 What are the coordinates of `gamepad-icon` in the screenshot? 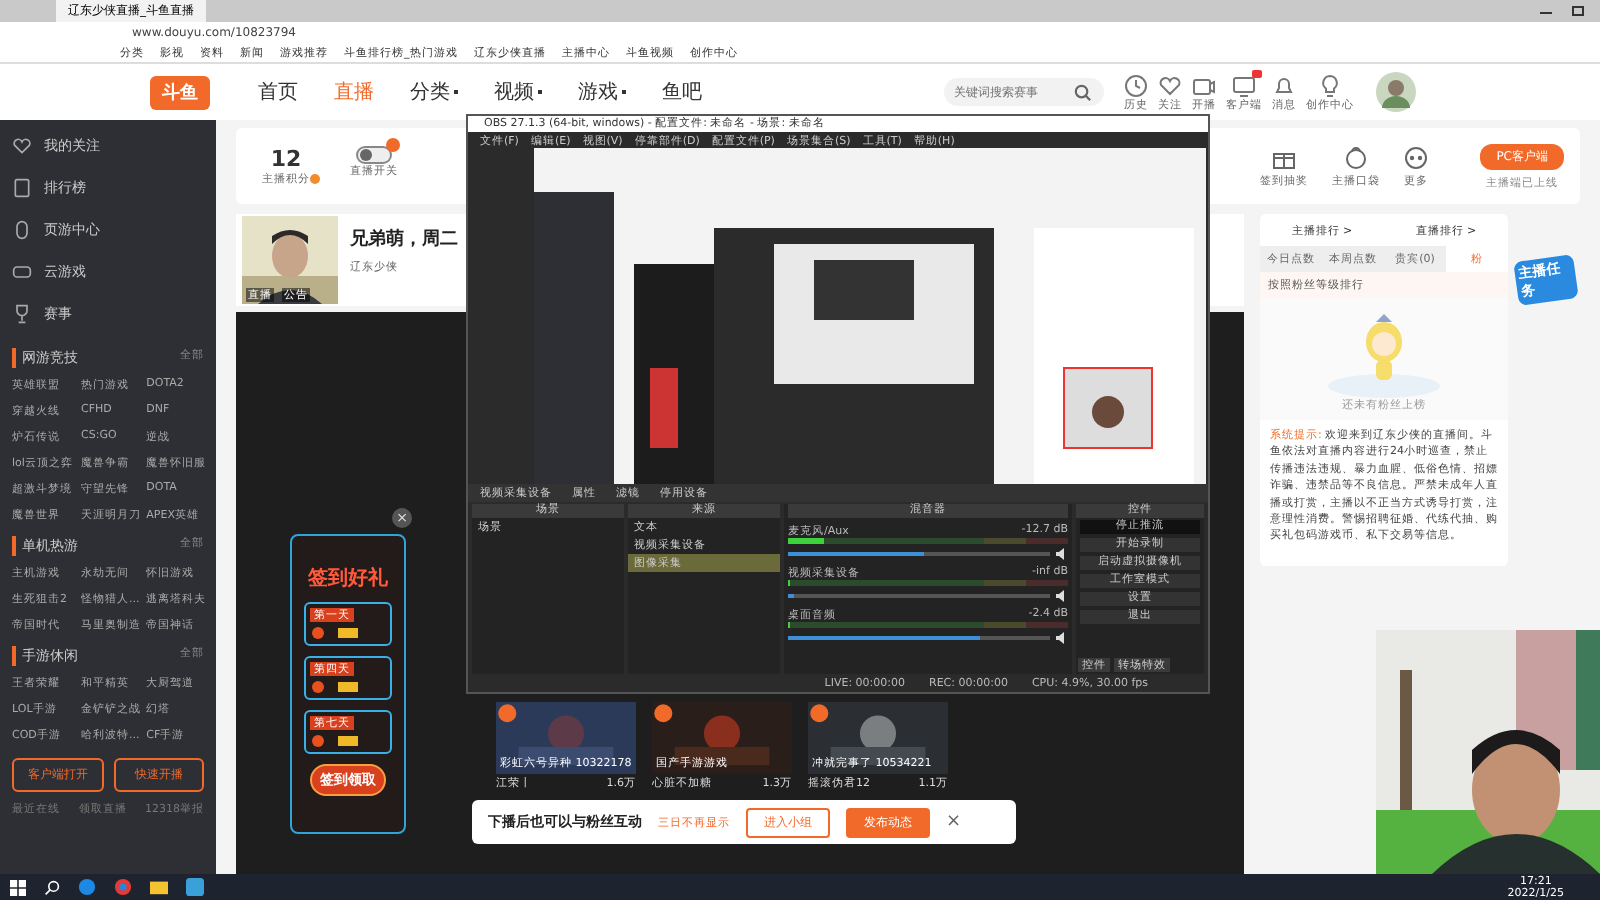 It's located at (22, 271).